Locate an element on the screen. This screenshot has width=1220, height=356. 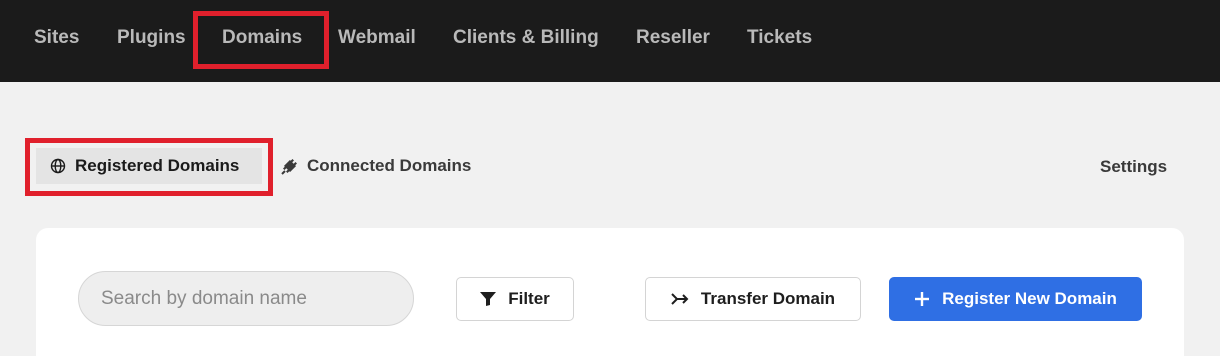
plug-icon is located at coordinates (290, 166).